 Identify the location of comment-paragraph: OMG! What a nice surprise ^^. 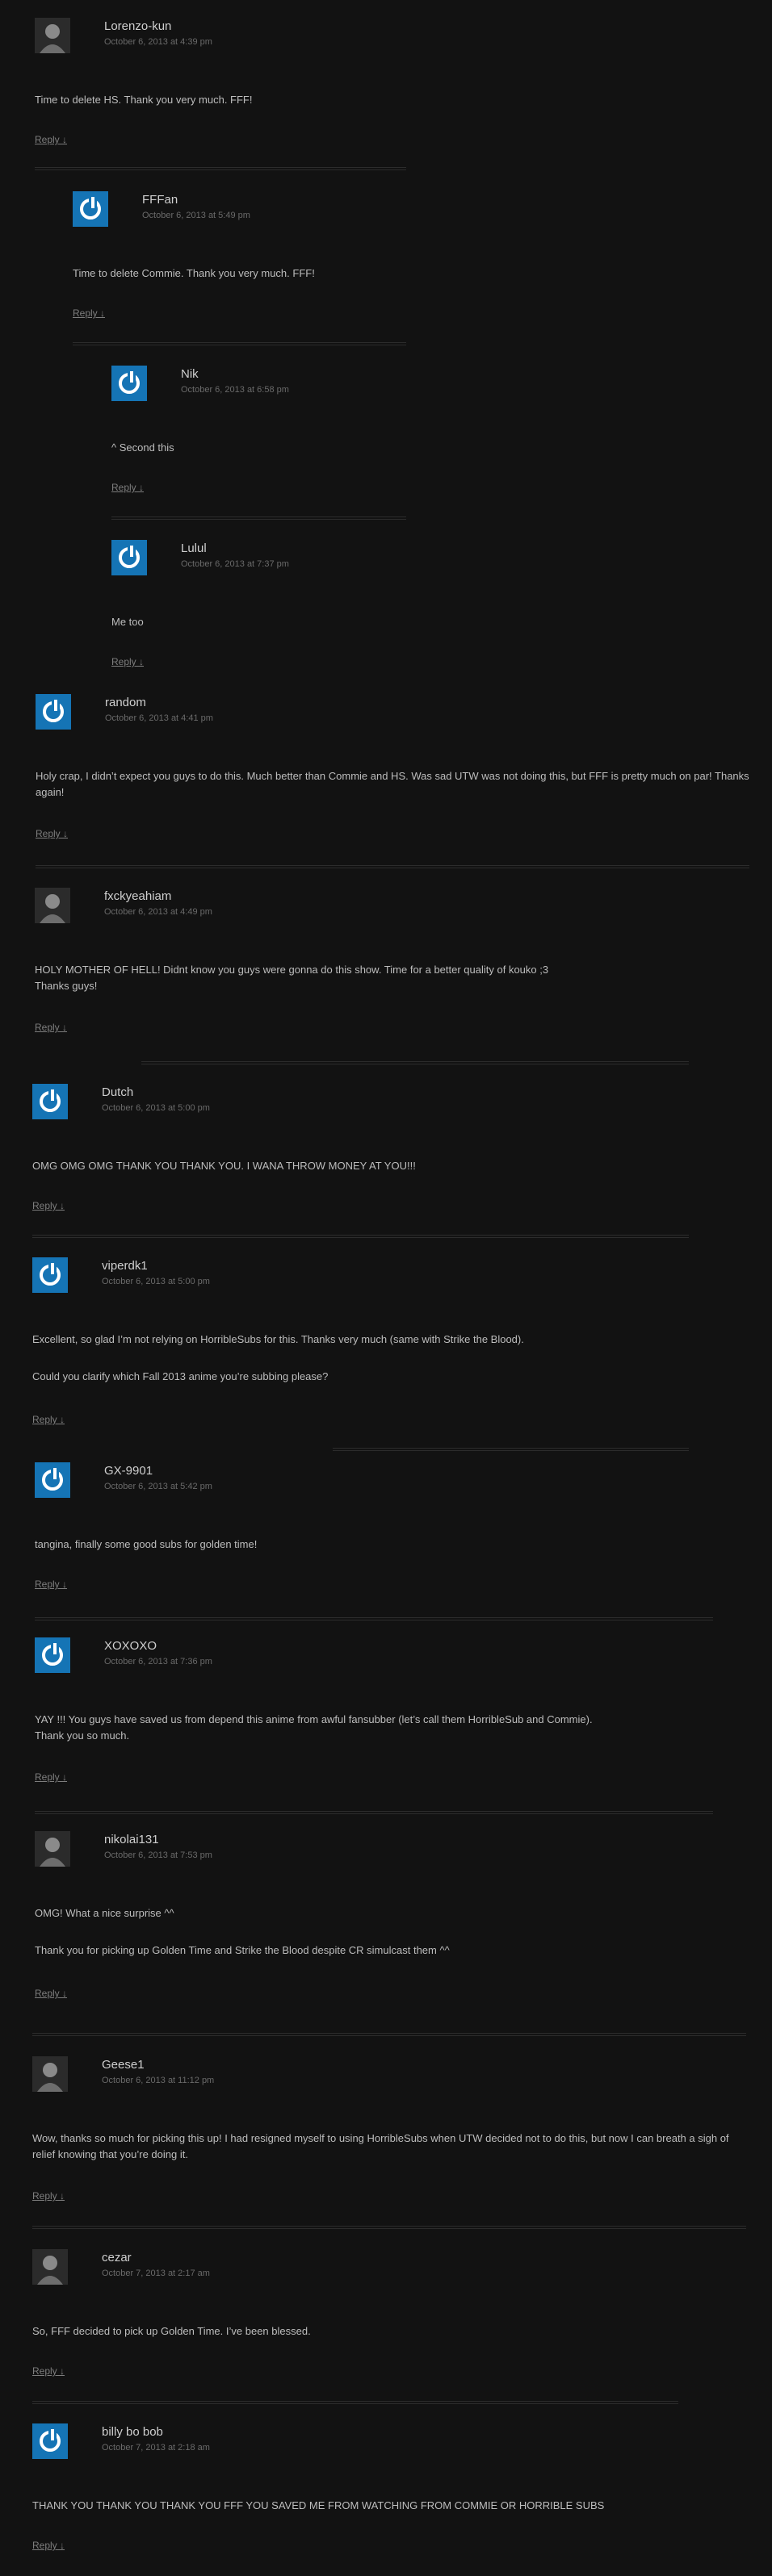
(105, 1913).